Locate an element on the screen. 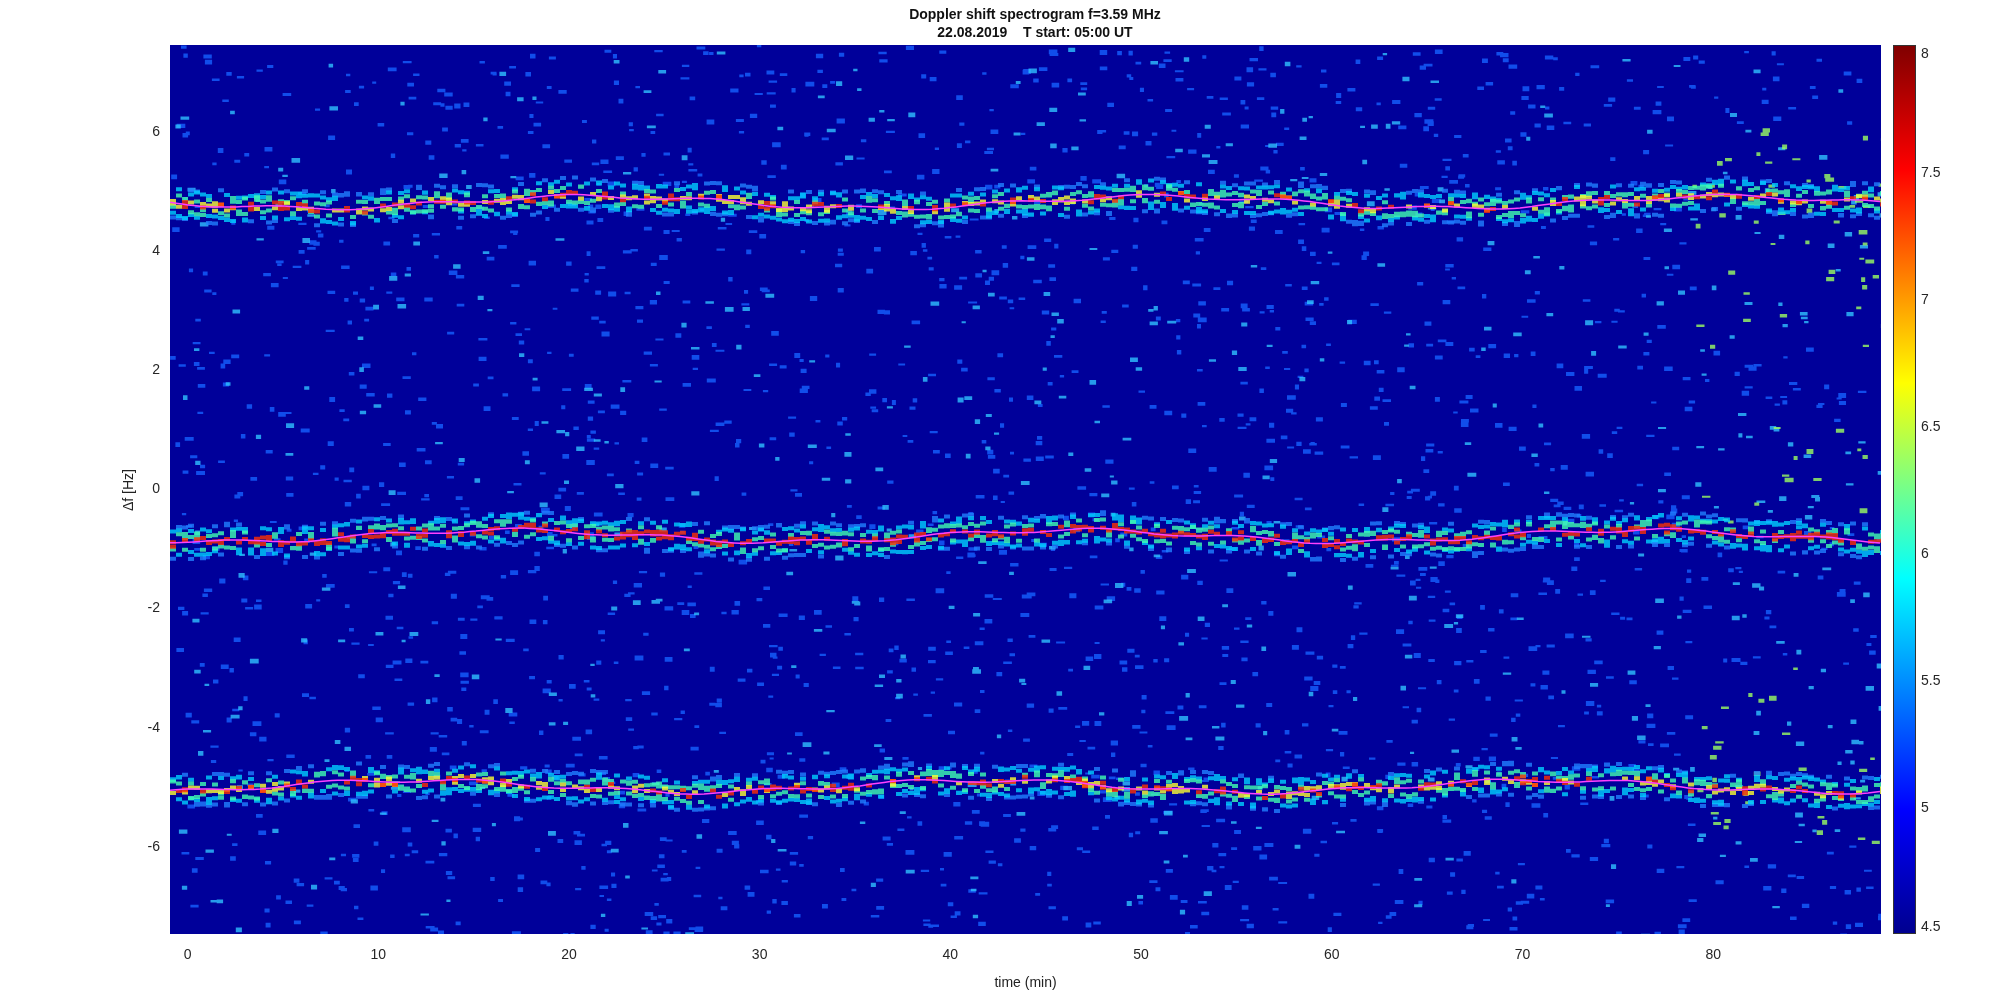  tick-label: 20 is located at coordinates (569, 954).